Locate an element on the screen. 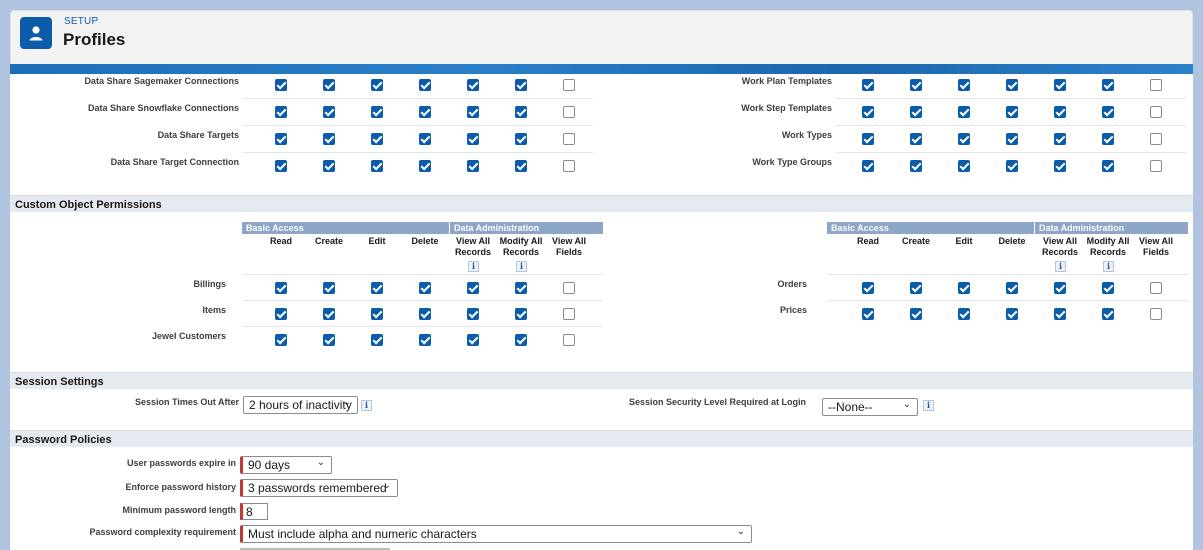  password-expire-select: 90 days ⌄ is located at coordinates (286, 465).